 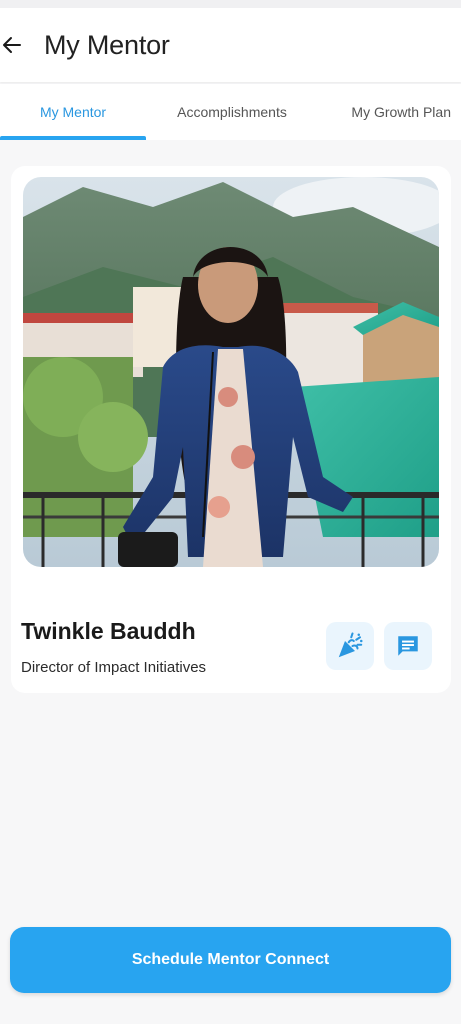 I want to click on arrow-left-icon, so click(x=12, y=45).